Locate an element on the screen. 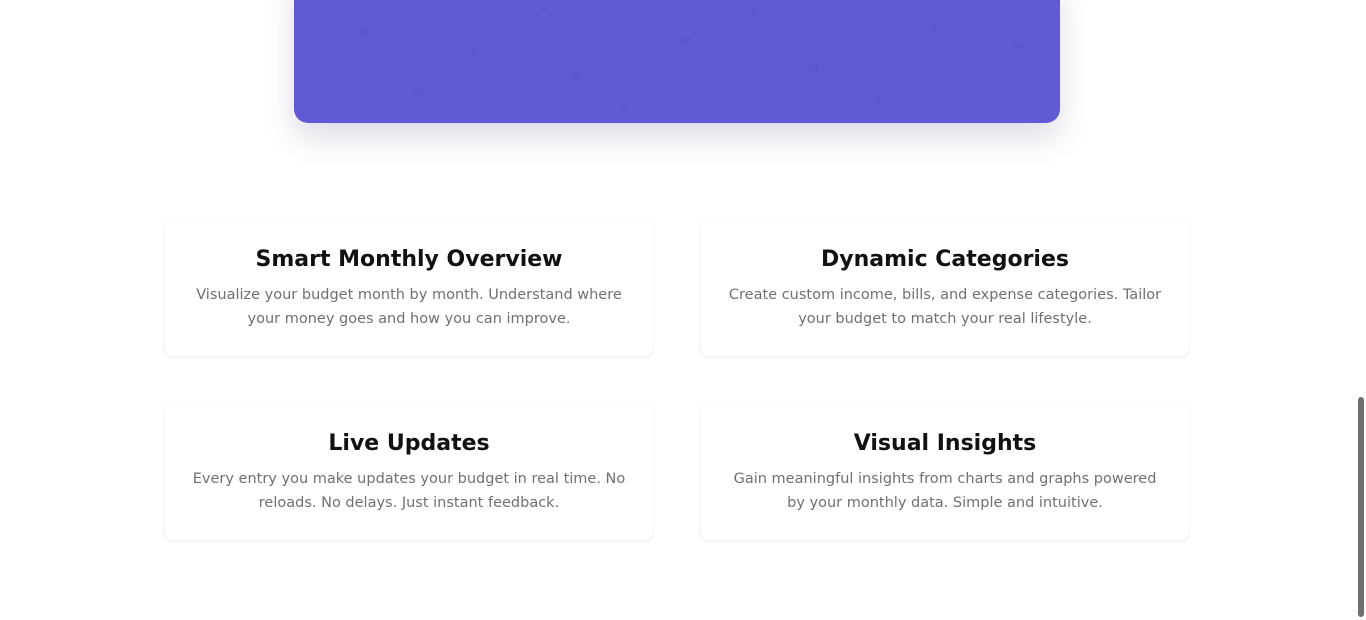 This screenshot has height=620, width=1366. scrollbar-thumb is located at coordinates (1361, 507).